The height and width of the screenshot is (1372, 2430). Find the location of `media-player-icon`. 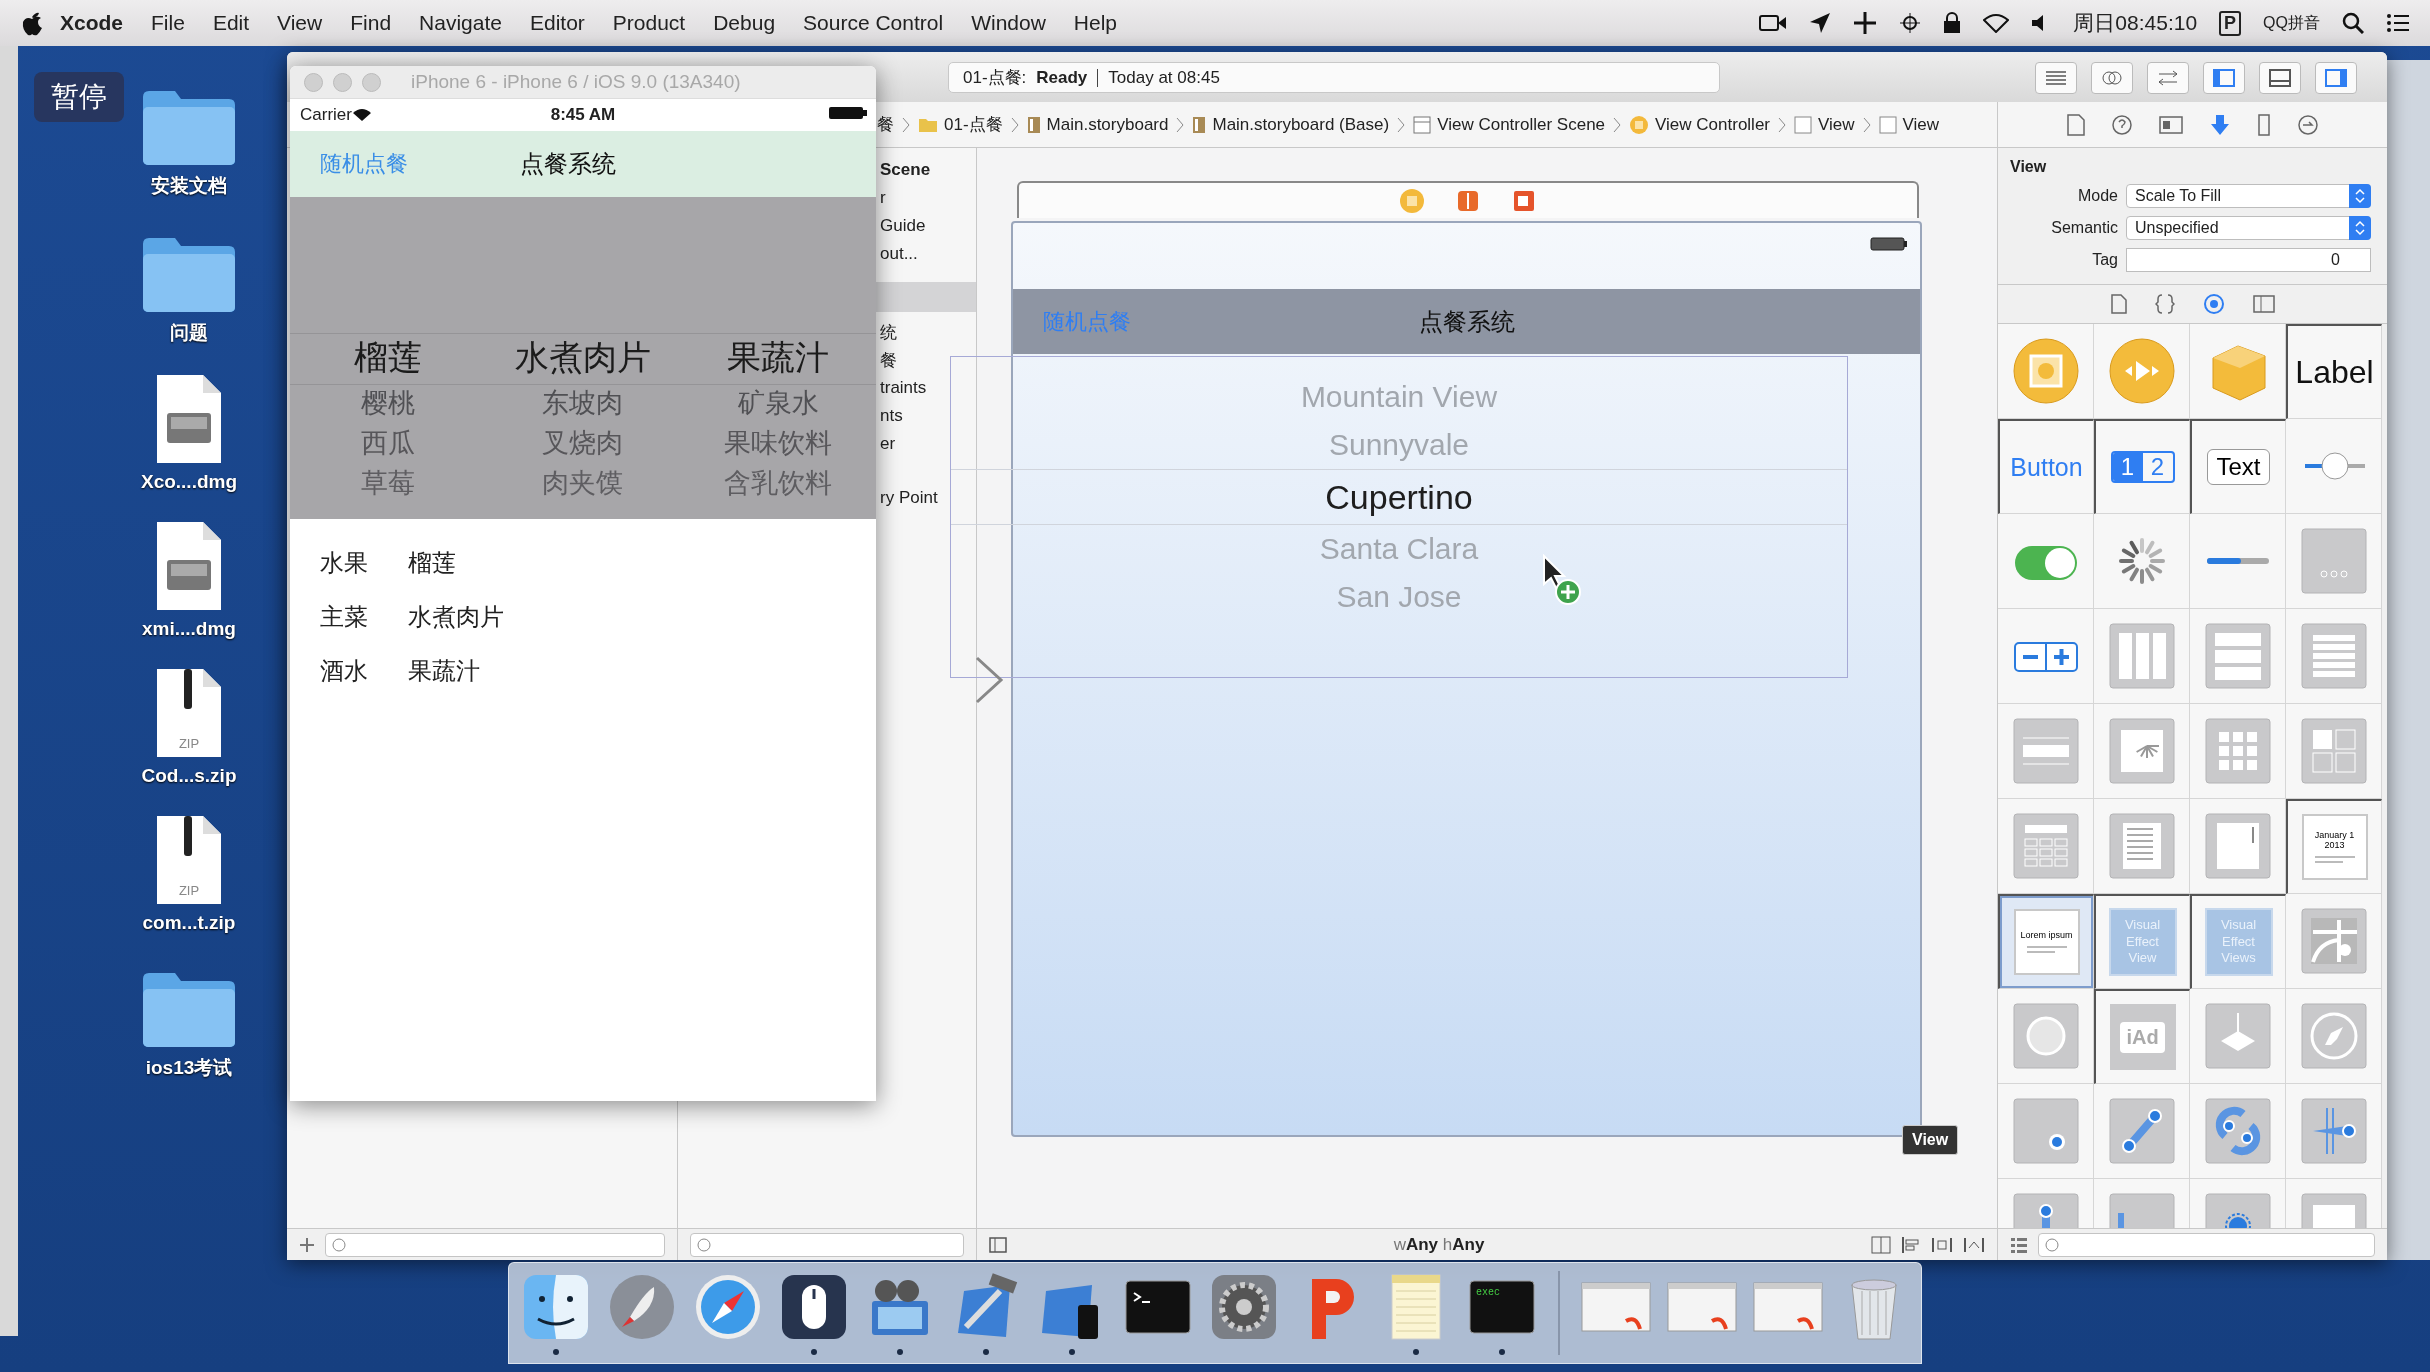

media-player-icon is located at coordinates (2141, 371).